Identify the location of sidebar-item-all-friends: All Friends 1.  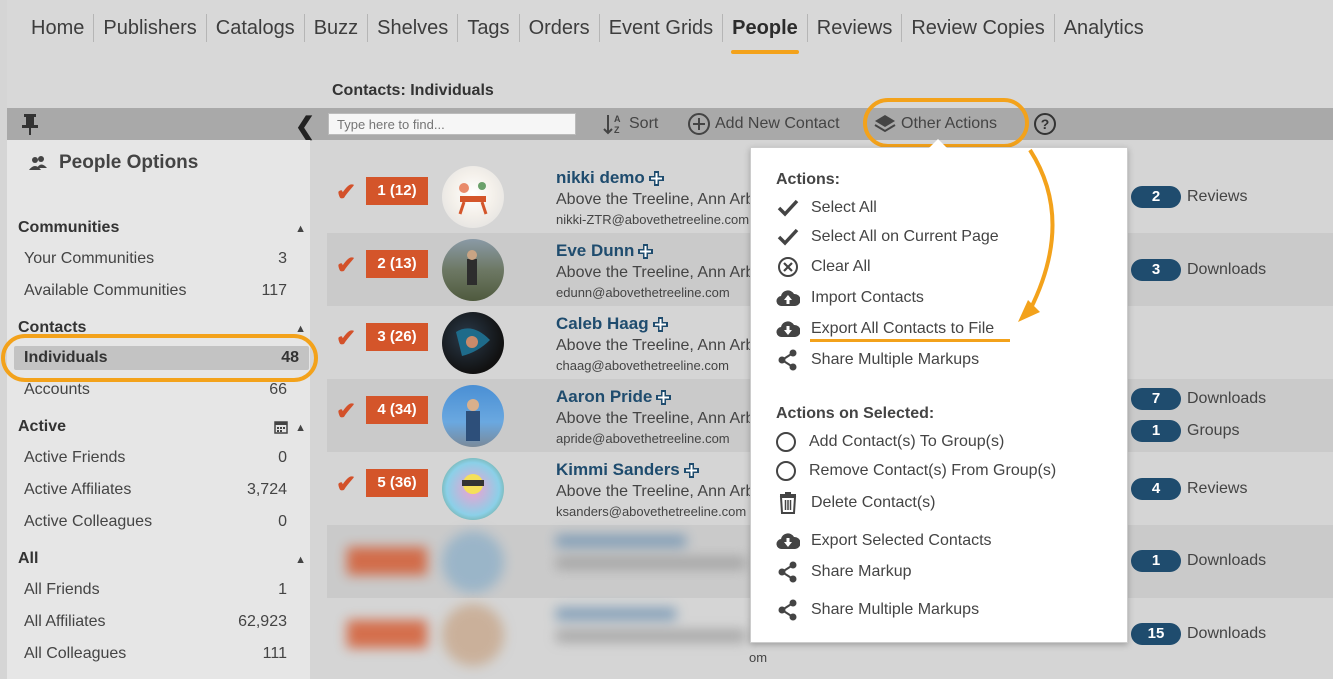
(155, 590).